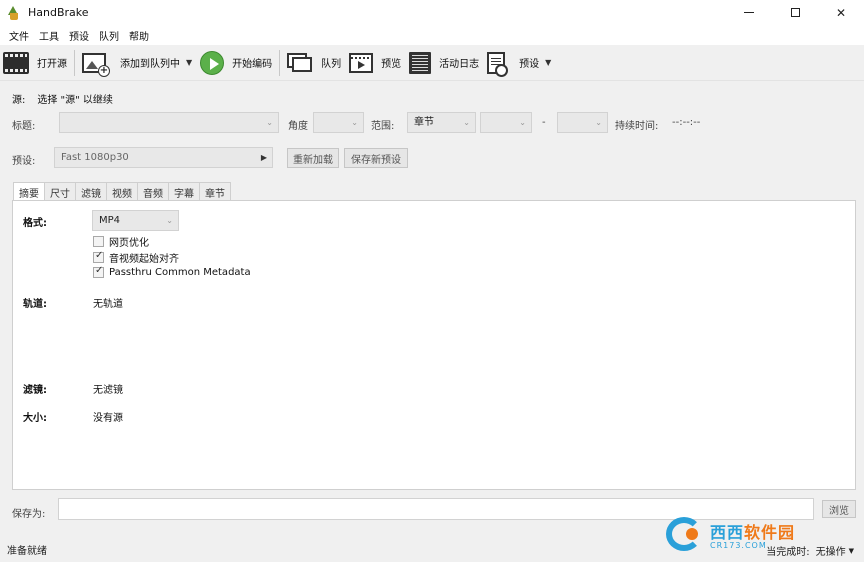 The image size is (864, 562). What do you see at coordinates (24, 161) in the screenshot?
I see `preset-label: 预设:` at bounding box center [24, 161].